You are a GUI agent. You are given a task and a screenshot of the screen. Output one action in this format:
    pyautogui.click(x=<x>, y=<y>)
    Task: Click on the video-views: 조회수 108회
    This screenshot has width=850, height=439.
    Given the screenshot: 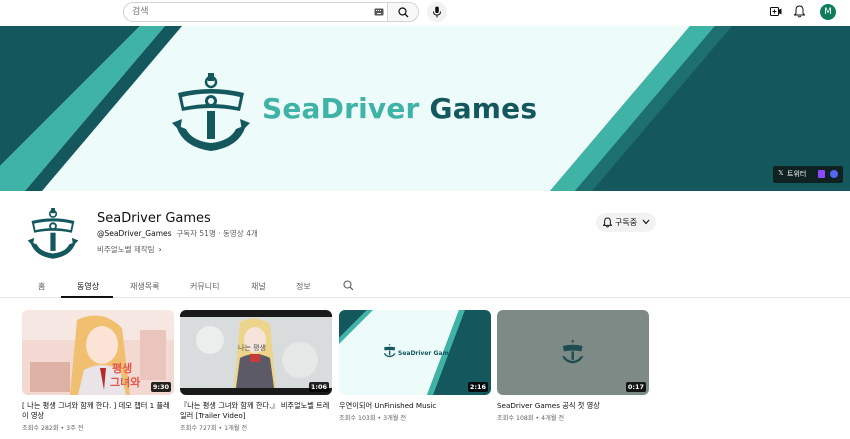 What is the action you would take?
    pyautogui.click(x=515, y=418)
    